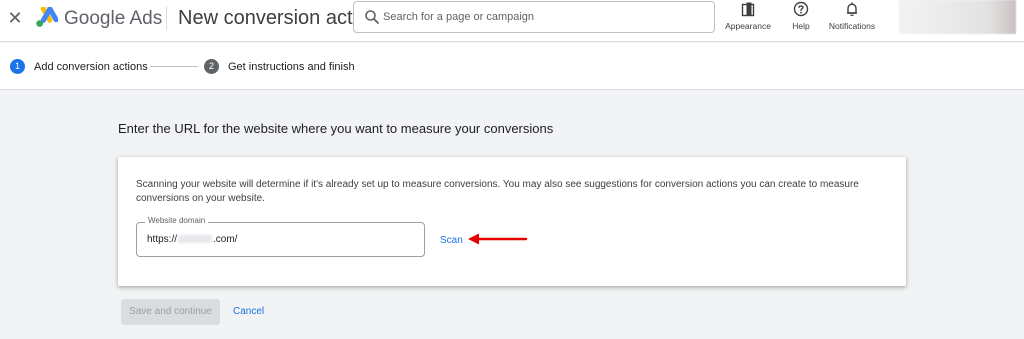 This screenshot has width=1024, height=339. I want to click on appearance-icon, so click(748, 9).